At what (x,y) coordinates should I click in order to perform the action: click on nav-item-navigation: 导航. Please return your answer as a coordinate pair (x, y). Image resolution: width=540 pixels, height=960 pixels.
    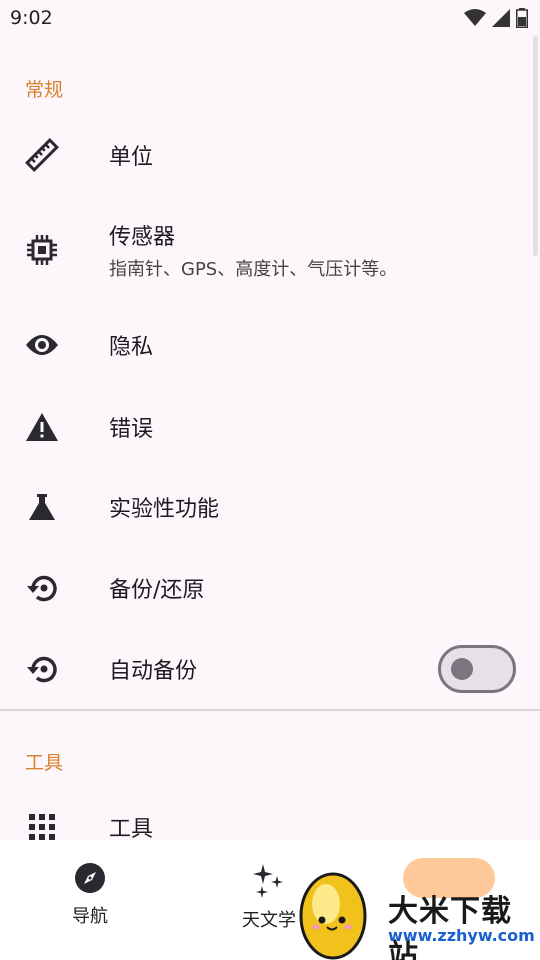
    Looking at the image, I should click on (90, 895).